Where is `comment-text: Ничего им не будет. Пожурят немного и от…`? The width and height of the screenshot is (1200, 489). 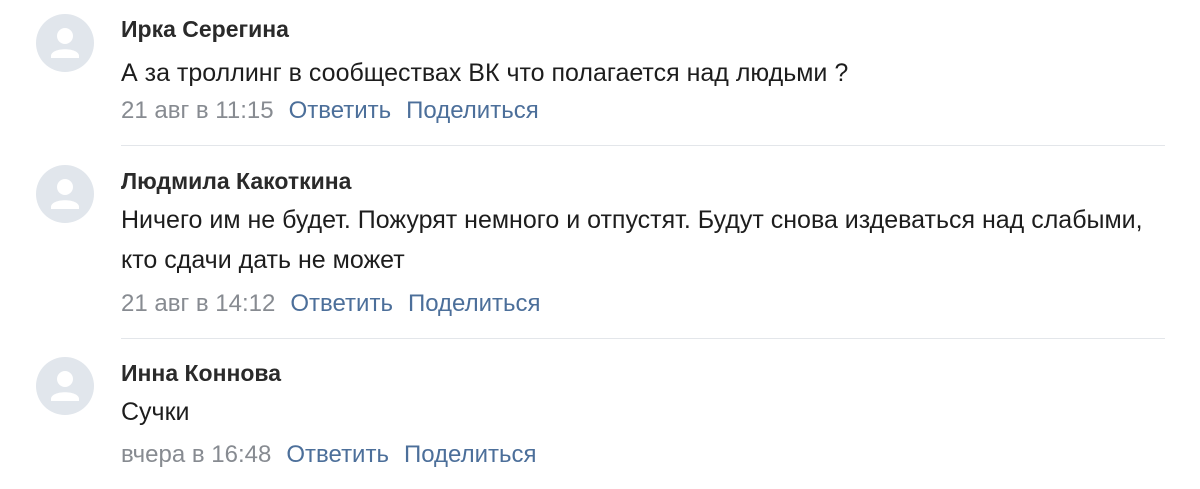
comment-text: Ничего им не будет. Пожурят немного и от… is located at coordinates (632, 240).